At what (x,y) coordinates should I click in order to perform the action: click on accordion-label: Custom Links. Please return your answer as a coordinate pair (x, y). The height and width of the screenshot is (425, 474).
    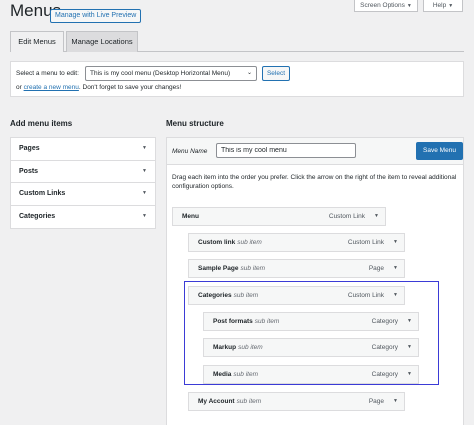
    Looking at the image, I should click on (42, 193).